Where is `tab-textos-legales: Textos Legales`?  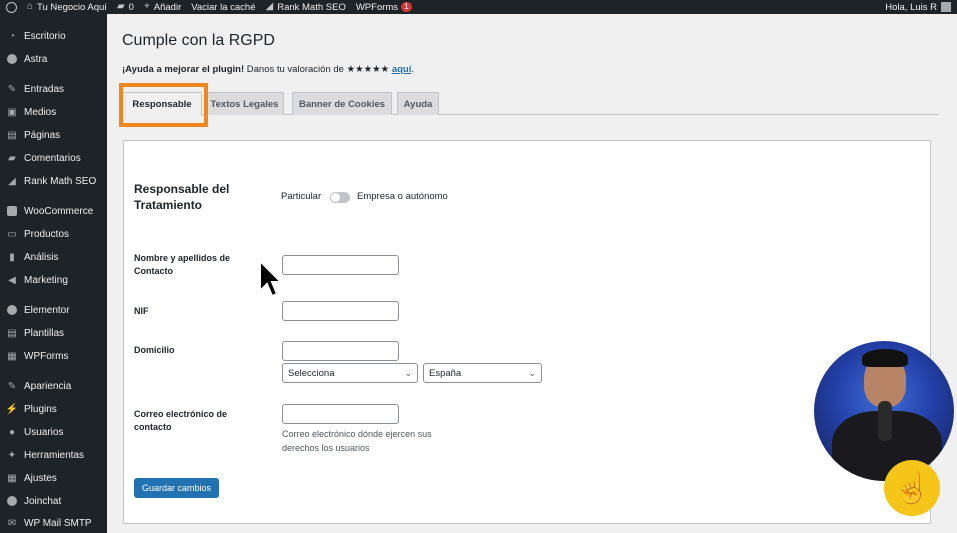 tab-textos-legales: Textos Legales is located at coordinates (244, 103).